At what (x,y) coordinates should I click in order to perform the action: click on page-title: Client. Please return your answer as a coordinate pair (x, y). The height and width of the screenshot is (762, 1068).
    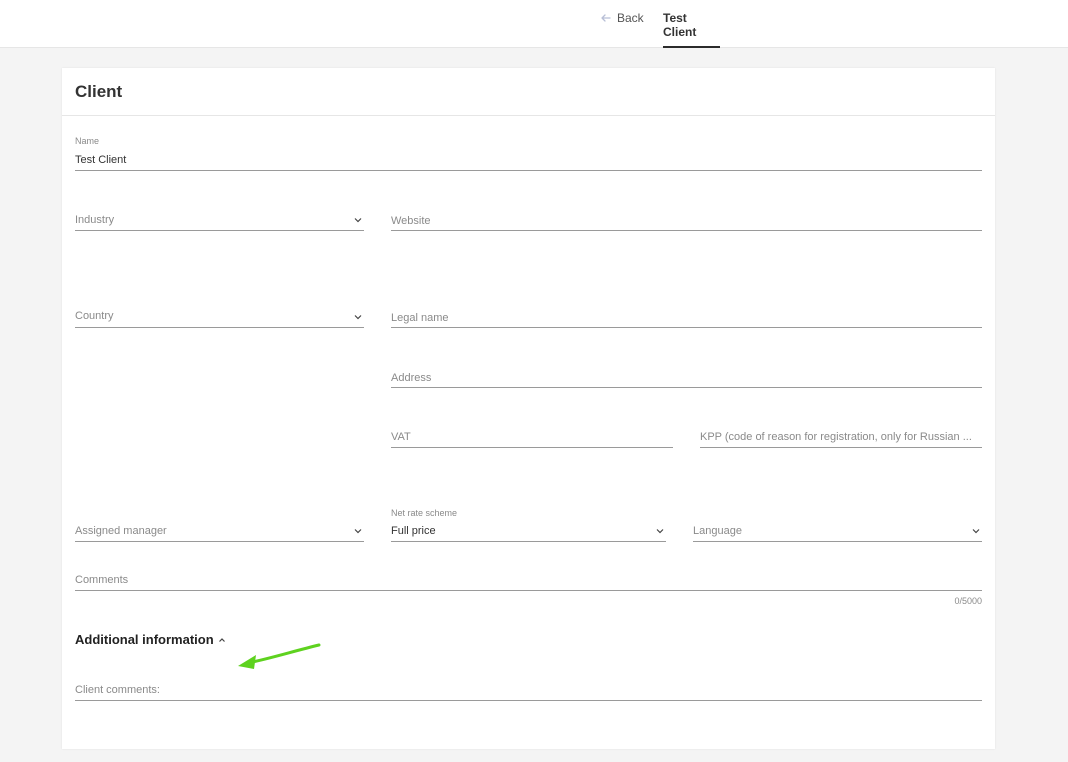
    Looking at the image, I should click on (99, 91).